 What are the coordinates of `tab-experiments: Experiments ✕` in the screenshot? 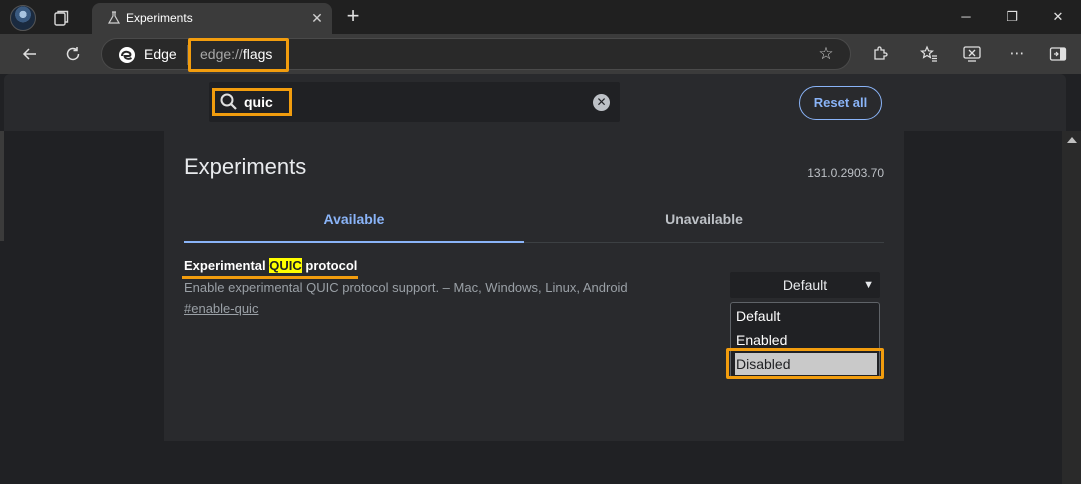 It's located at (212, 18).